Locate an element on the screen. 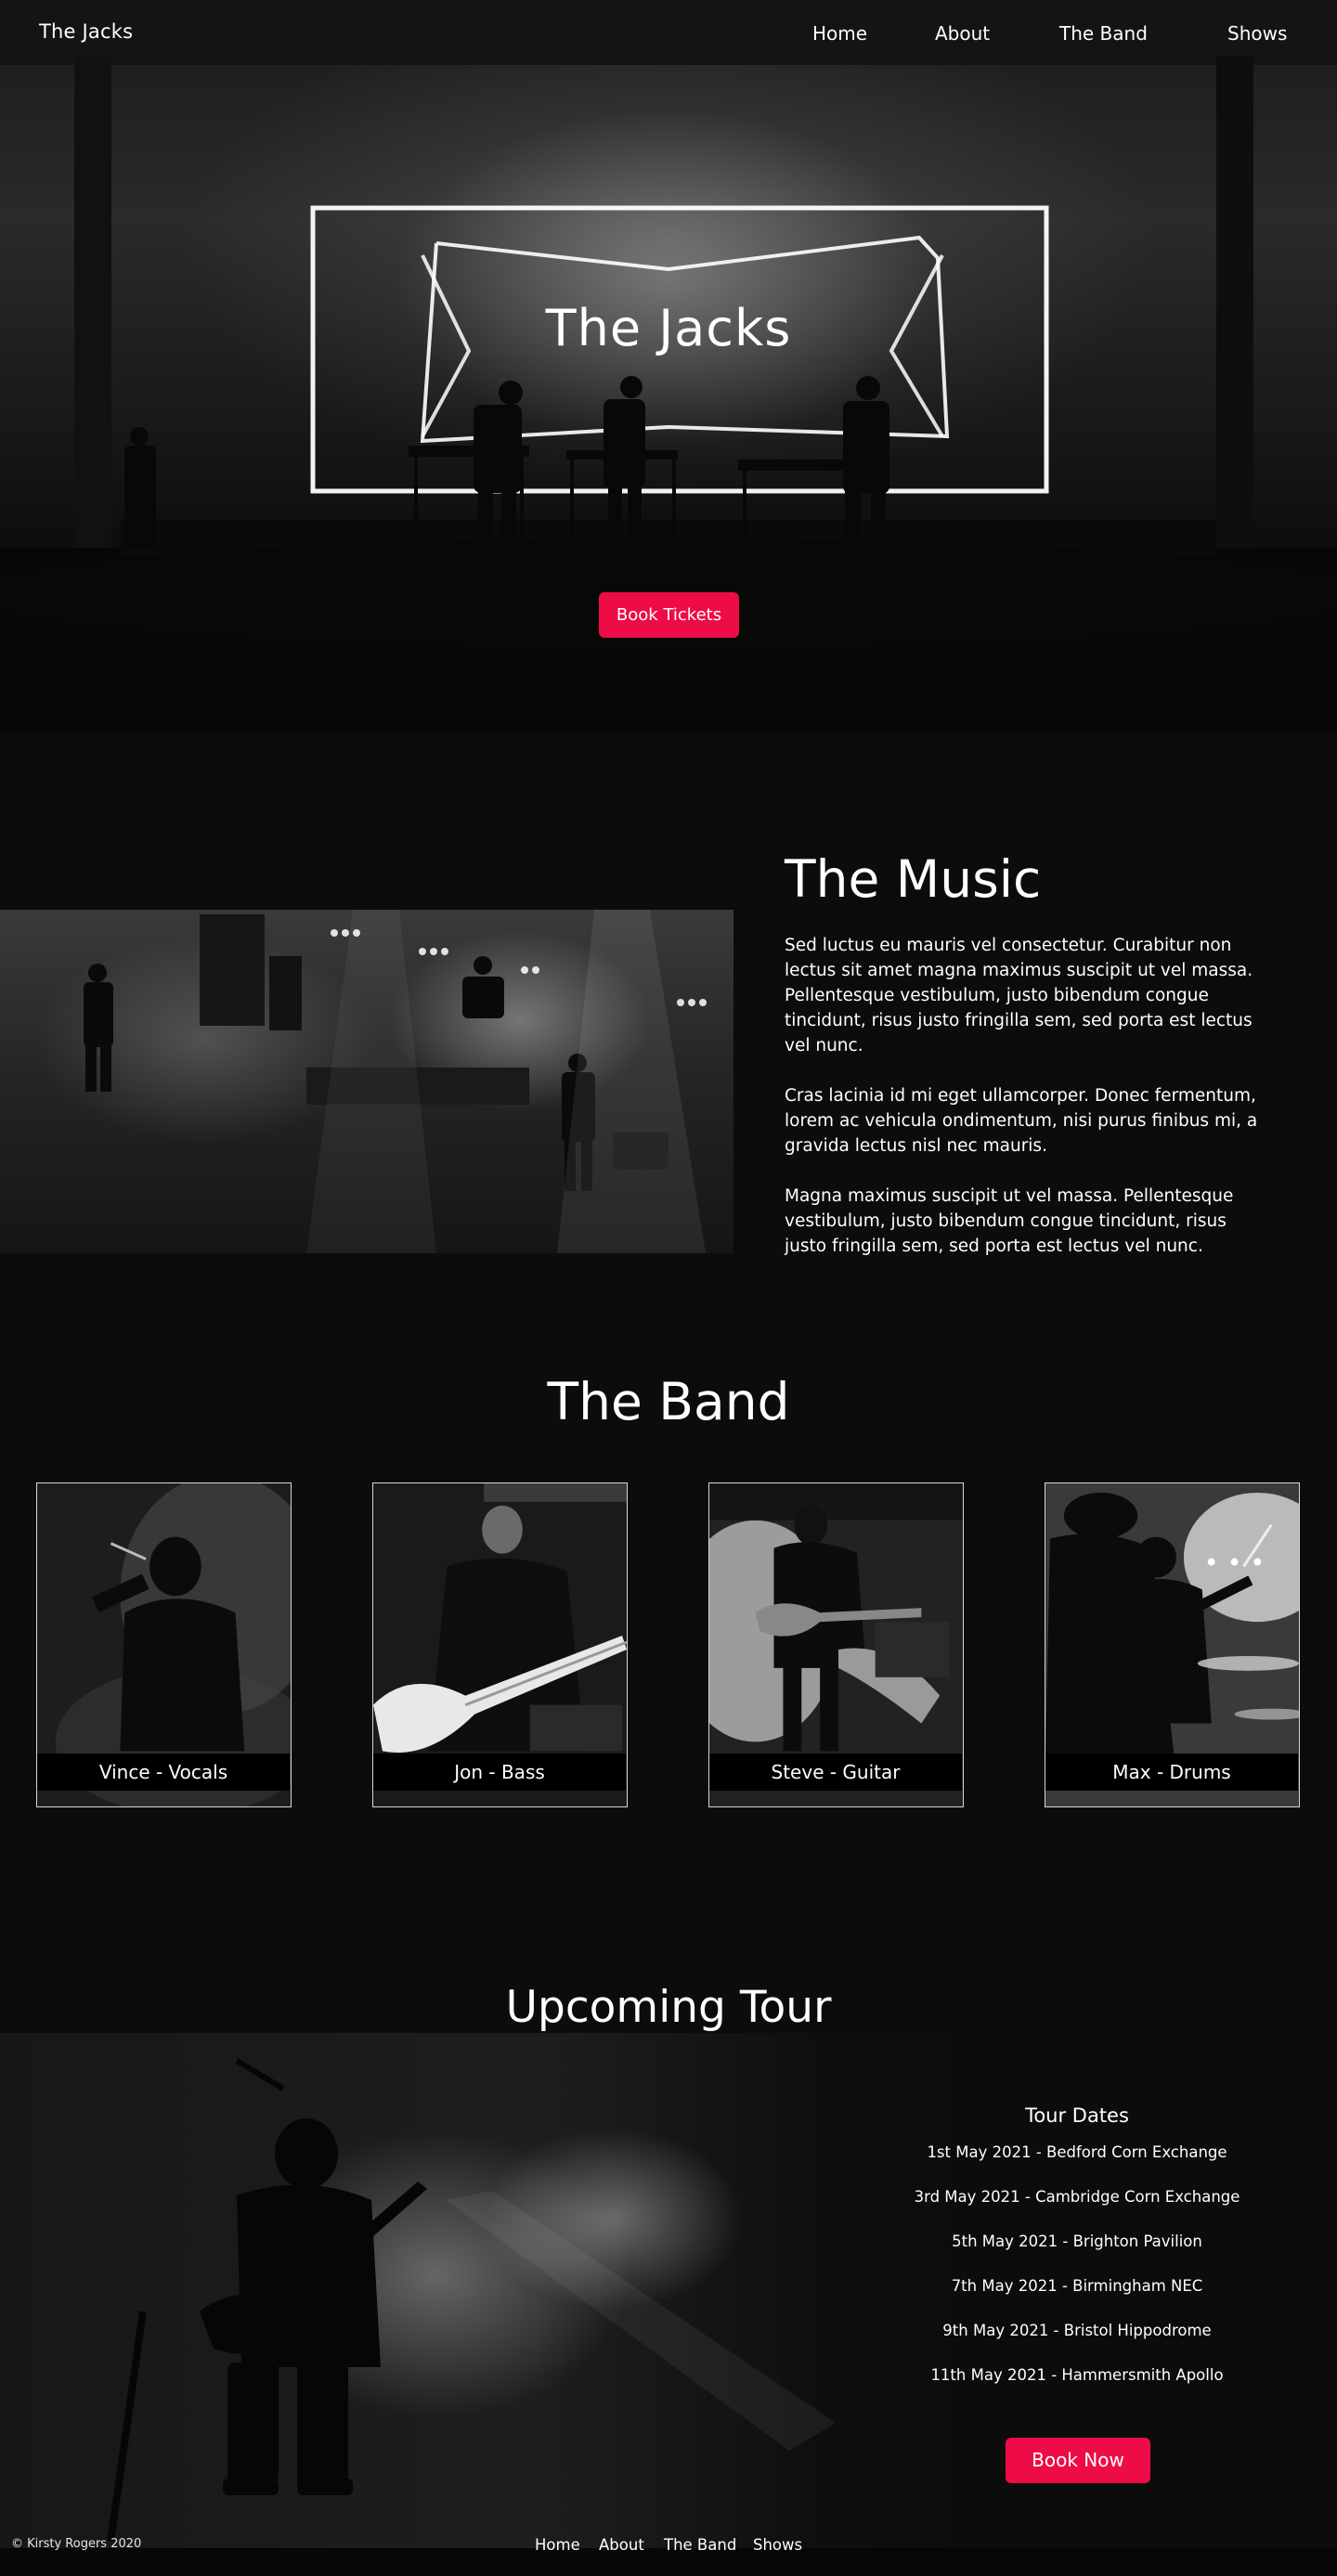 Image resolution: width=1337 pixels, height=2576 pixels. tour-date-item: 9th May 2021 - Bristol Hippodrome is located at coordinates (1077, 2330).